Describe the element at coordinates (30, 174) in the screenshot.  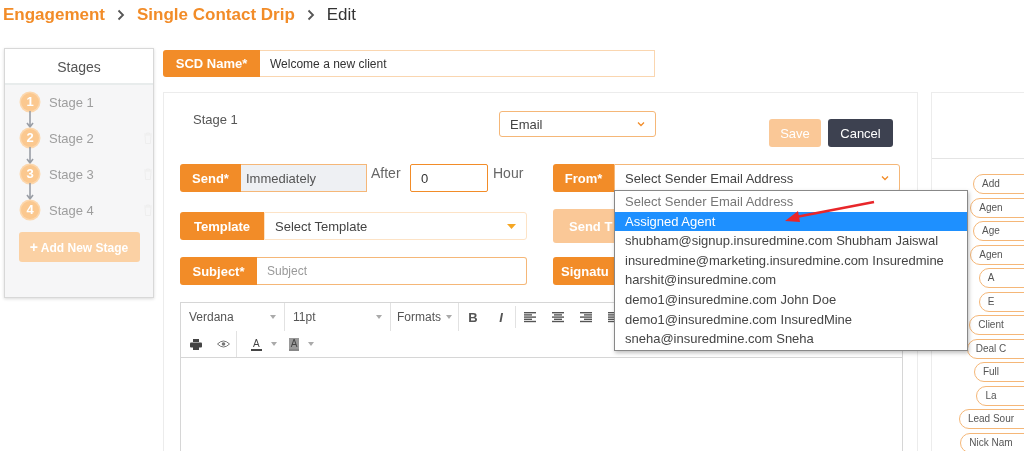
I see `stage-number: 3` at that location.